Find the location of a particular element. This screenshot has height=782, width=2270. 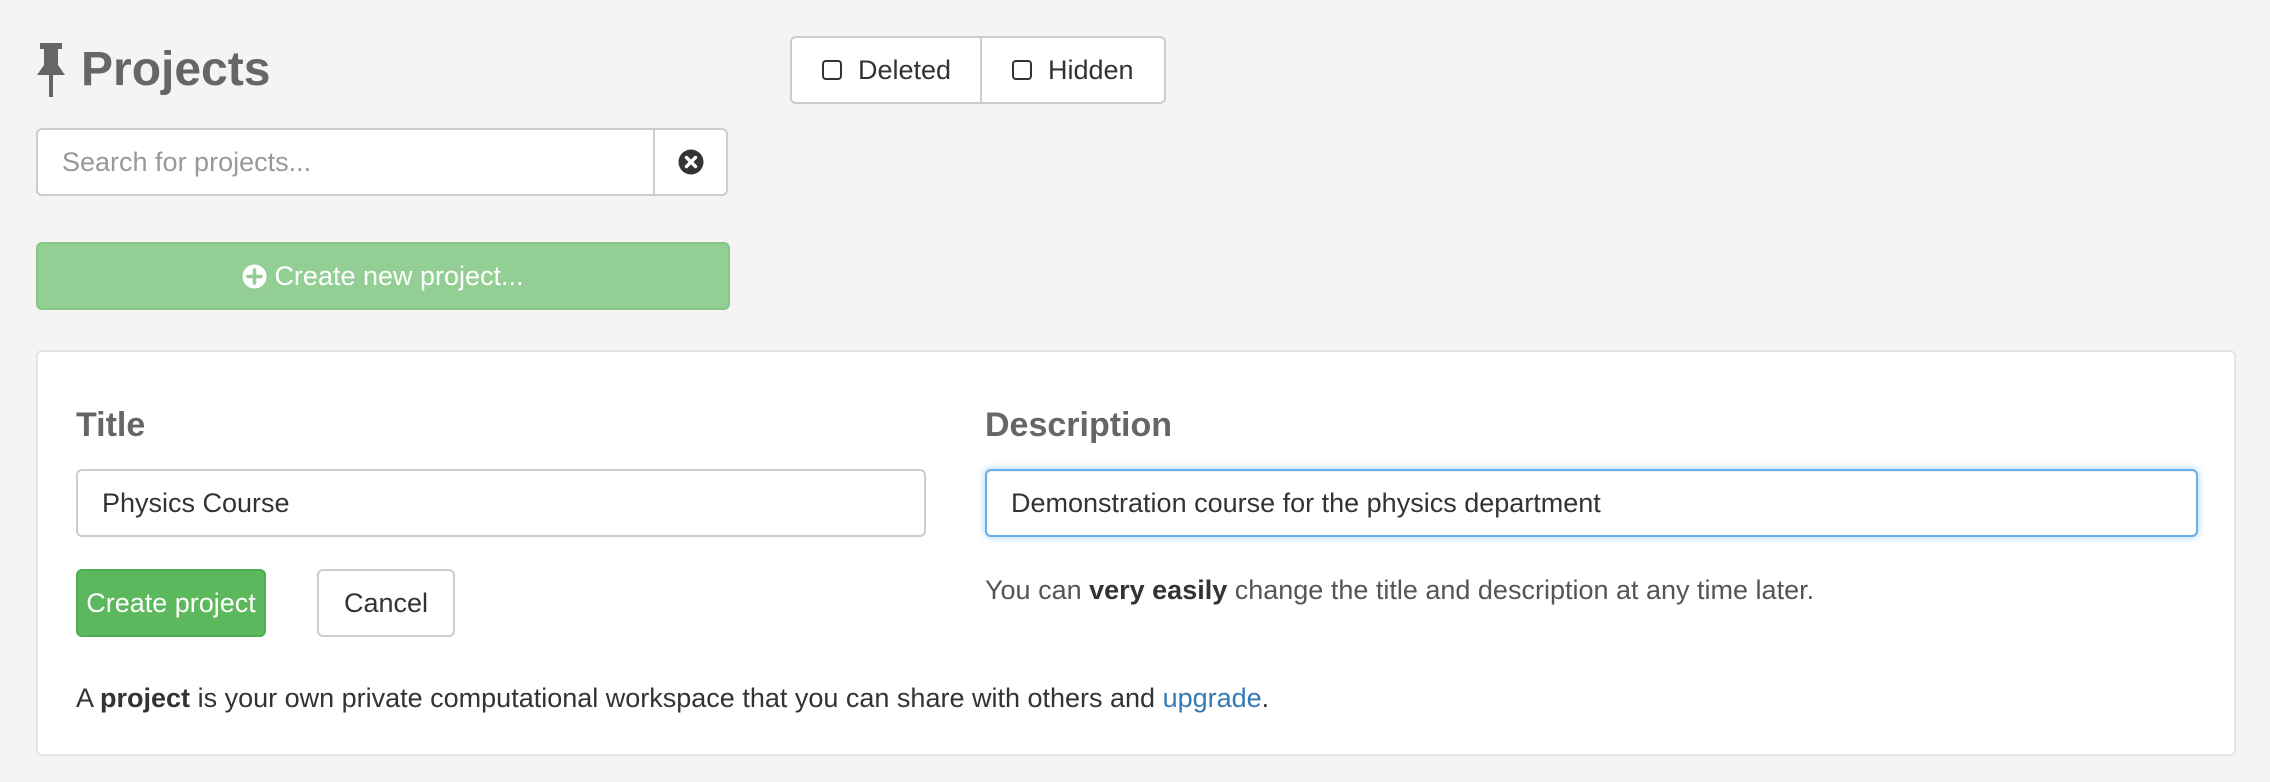

page-title-text: Projects is located at coordinates (176, 69).